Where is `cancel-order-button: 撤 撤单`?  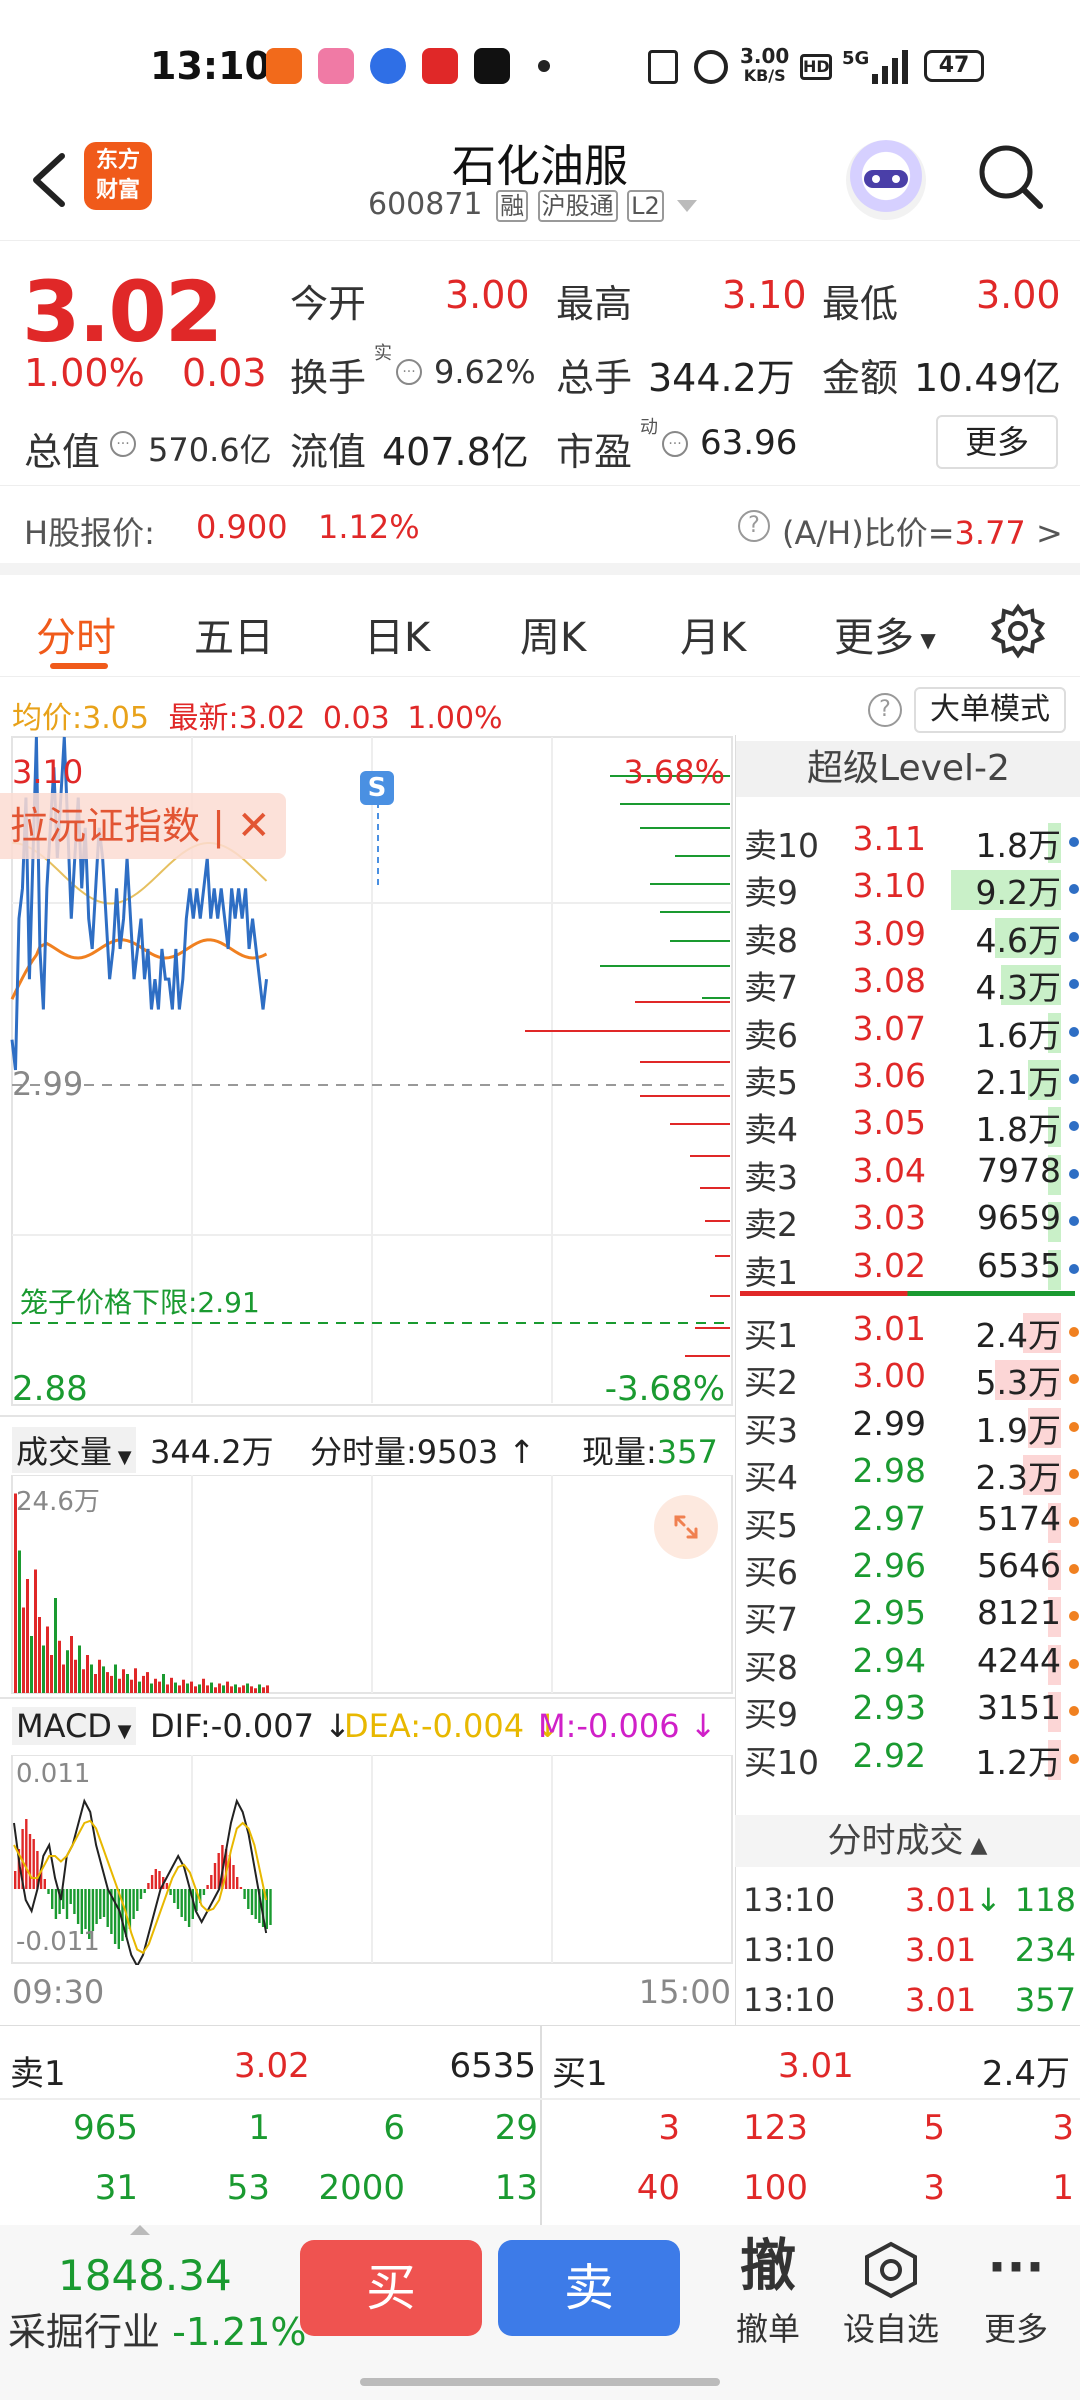
cancel-order-button: 撤 撤单 is located at coordinates (768, 2290).